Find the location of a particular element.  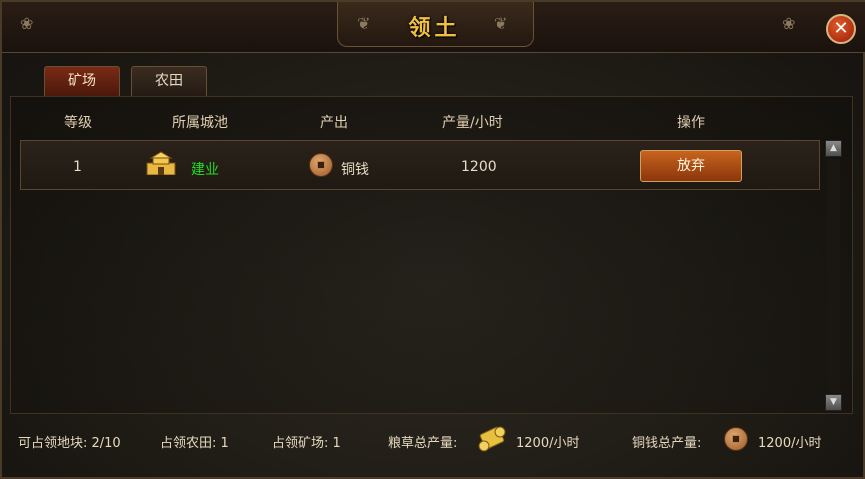

row-output: 铜钱 is located at coordinates (355, 170).